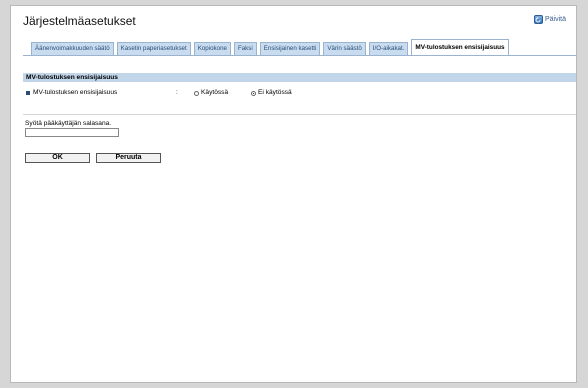 The height and width of the screenshot is (388, 588). Describe the element at coordinates (245, 49) in the screenshot. I see `tab-fax: Faksi` at that location.